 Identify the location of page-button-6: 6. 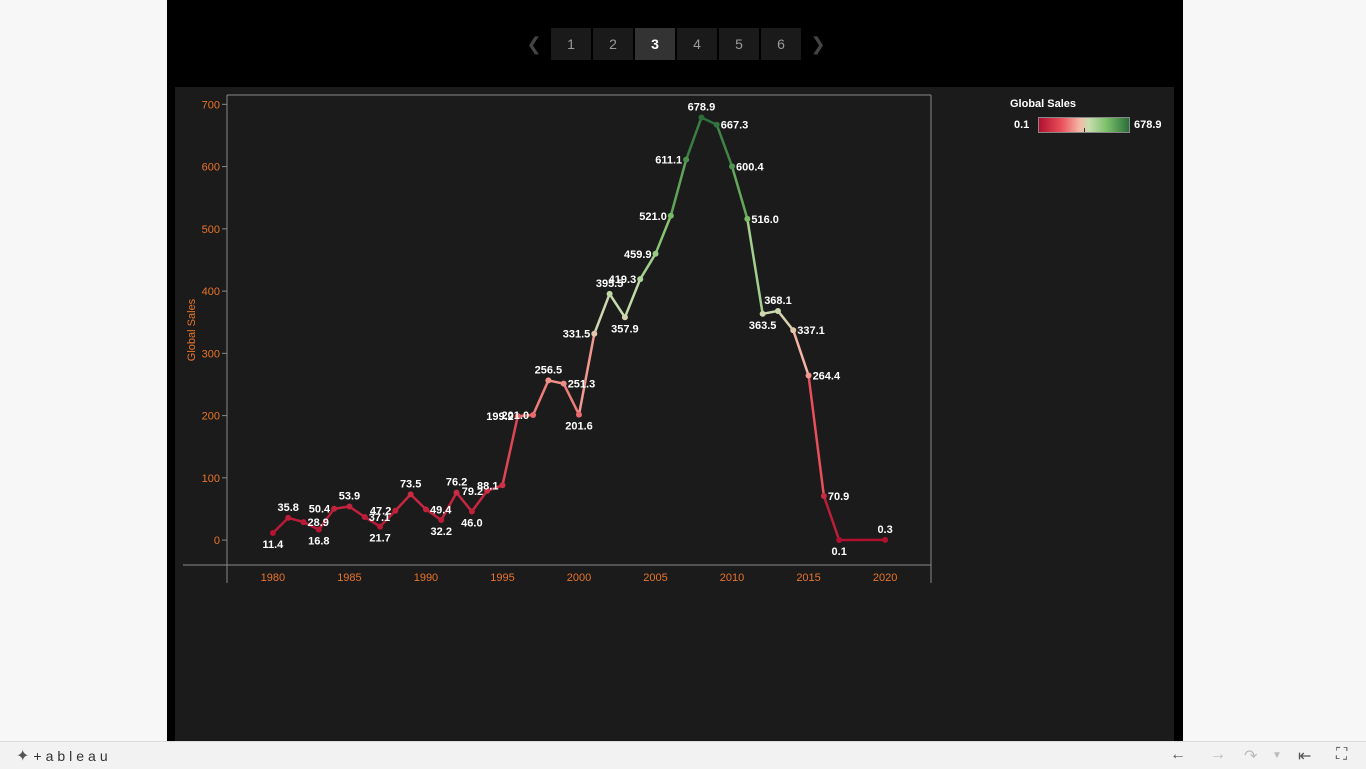
(781, 44).